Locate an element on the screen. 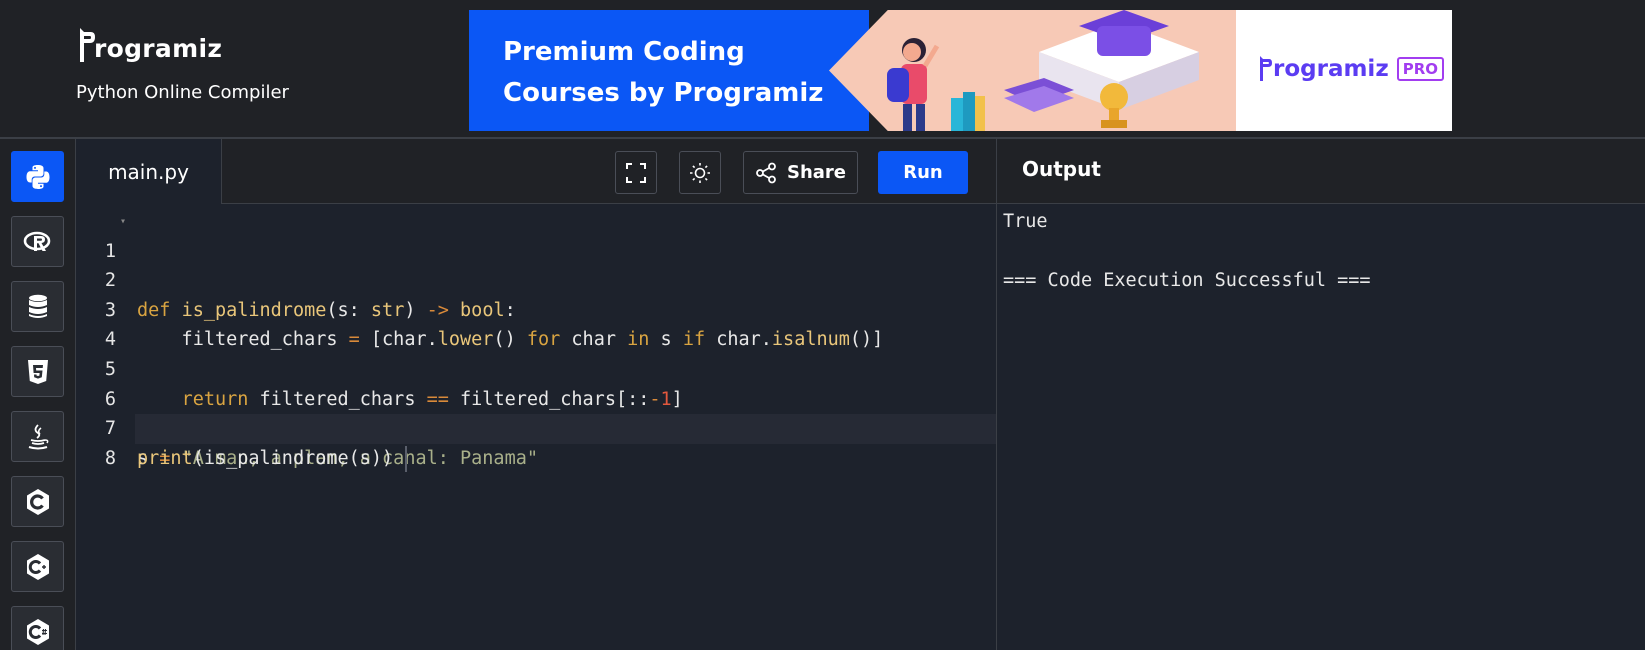 The width and height of the screenshot is (1645, 650). code-line: 7 s = "A man, a plan, a canal: Panama" is located at coordinates (536, 427).